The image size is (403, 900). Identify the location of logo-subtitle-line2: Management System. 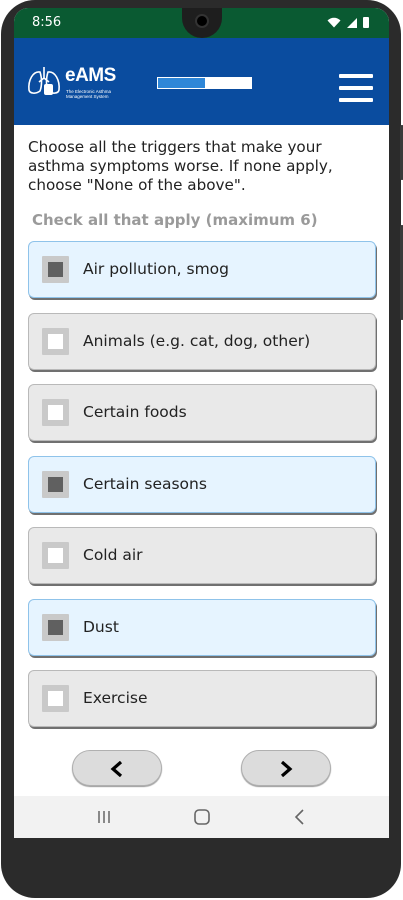
(87, 96).